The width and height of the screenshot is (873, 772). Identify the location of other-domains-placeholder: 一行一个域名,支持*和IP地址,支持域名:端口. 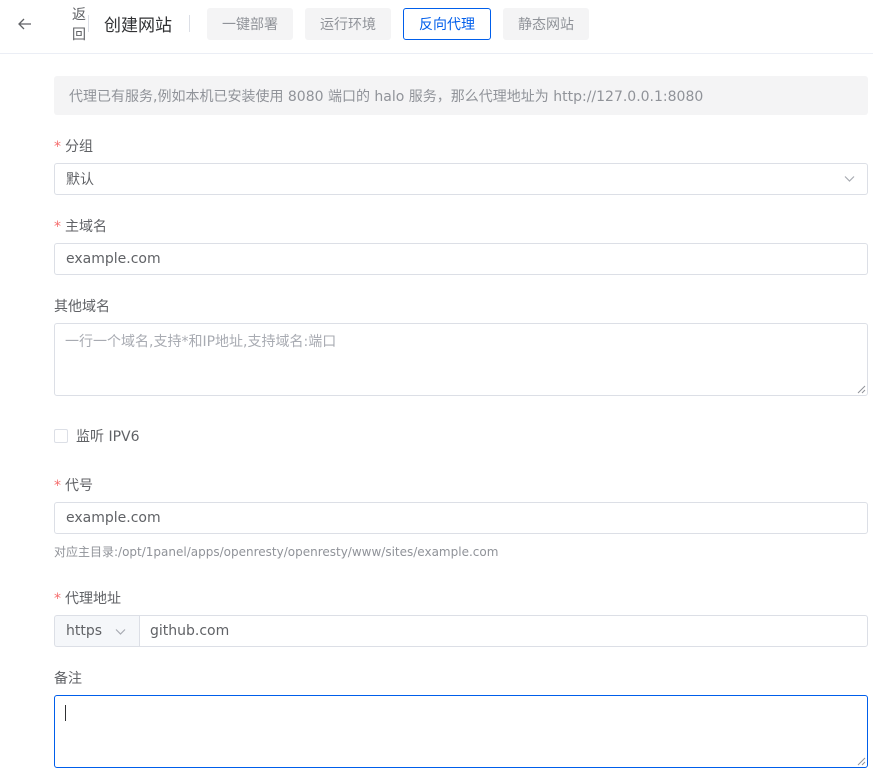
(201, 342).